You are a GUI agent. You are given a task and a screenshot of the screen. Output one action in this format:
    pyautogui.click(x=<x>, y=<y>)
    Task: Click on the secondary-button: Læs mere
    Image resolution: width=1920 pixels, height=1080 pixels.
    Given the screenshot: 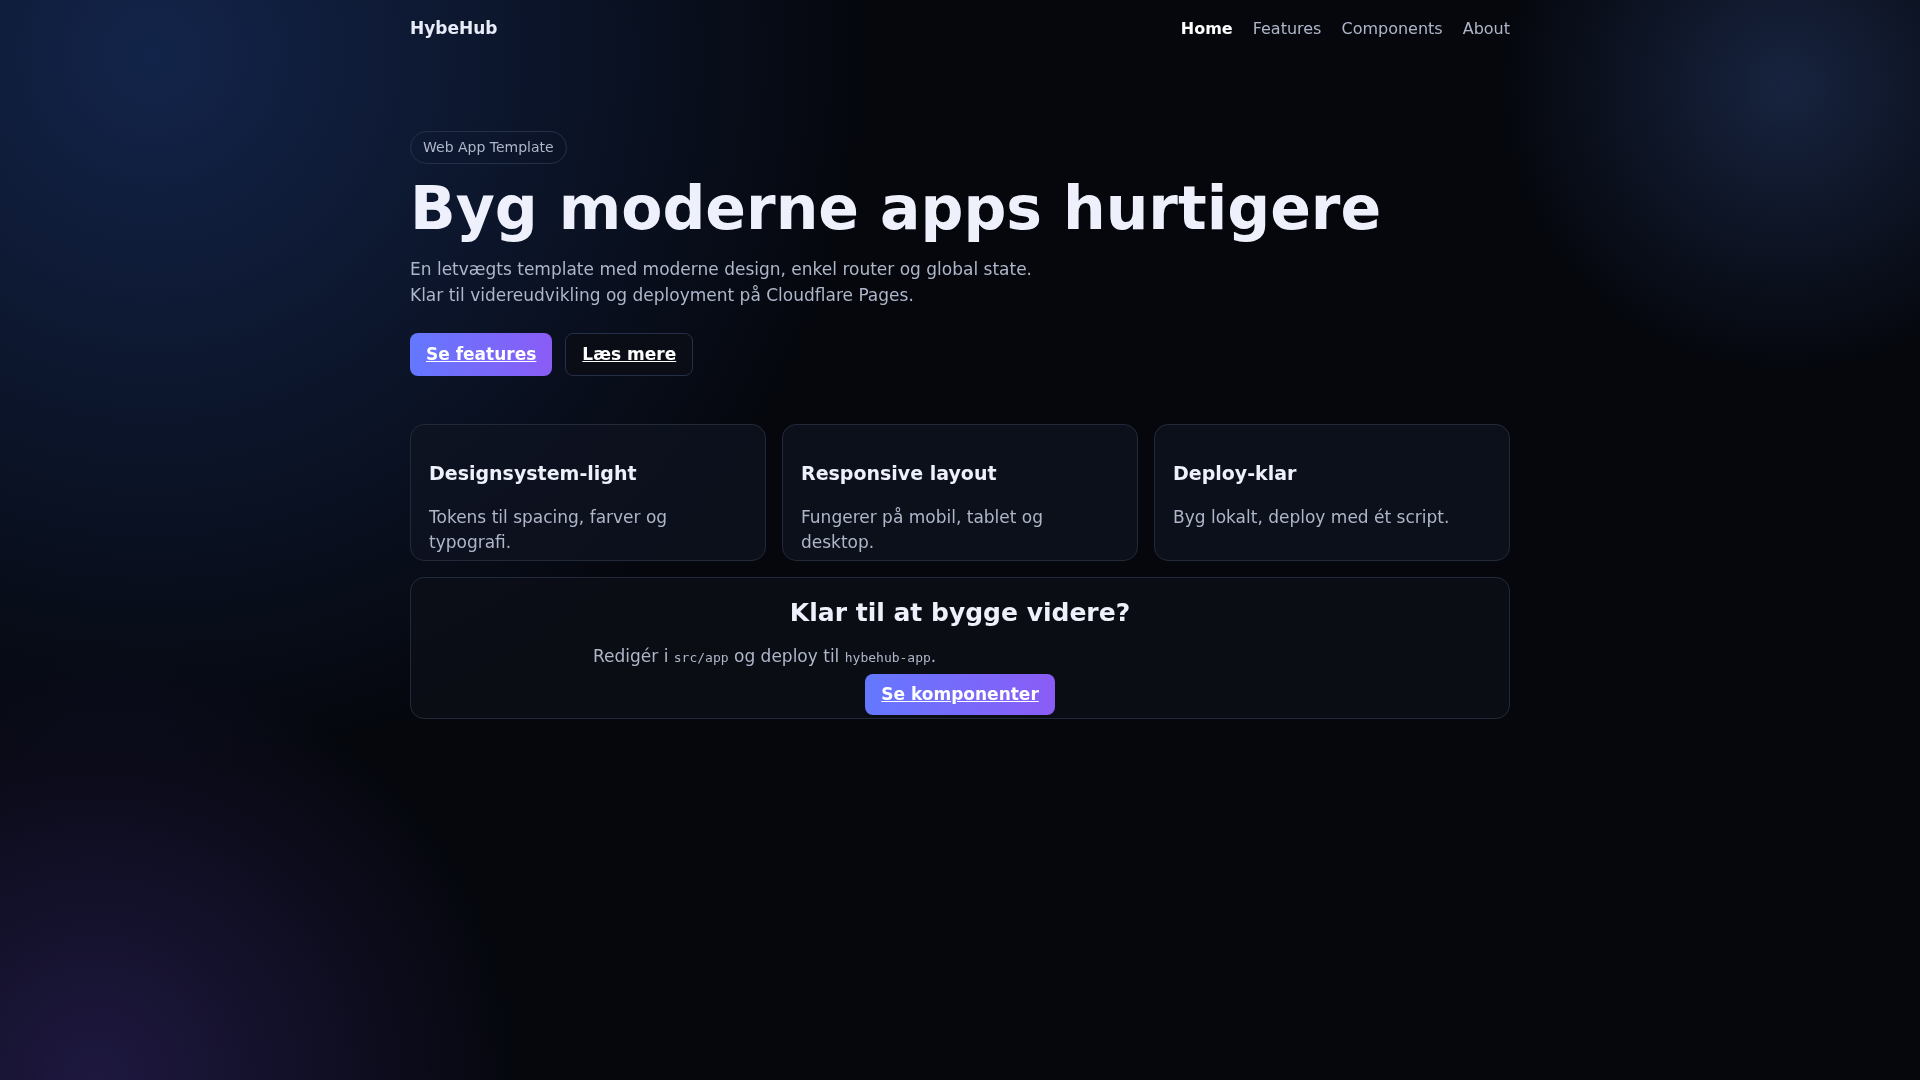 What is the action you would take?
    pyautogui.click(x=629, y=354)
    